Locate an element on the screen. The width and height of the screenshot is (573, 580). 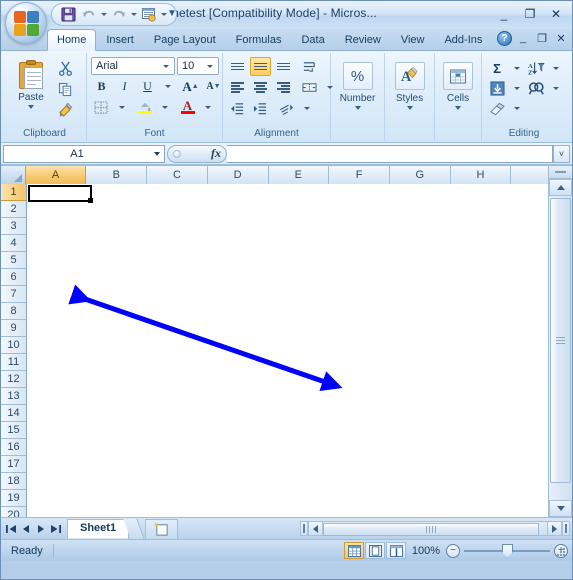
expand-formula-bar-button: ˅ is located at coordinates (561, 153).